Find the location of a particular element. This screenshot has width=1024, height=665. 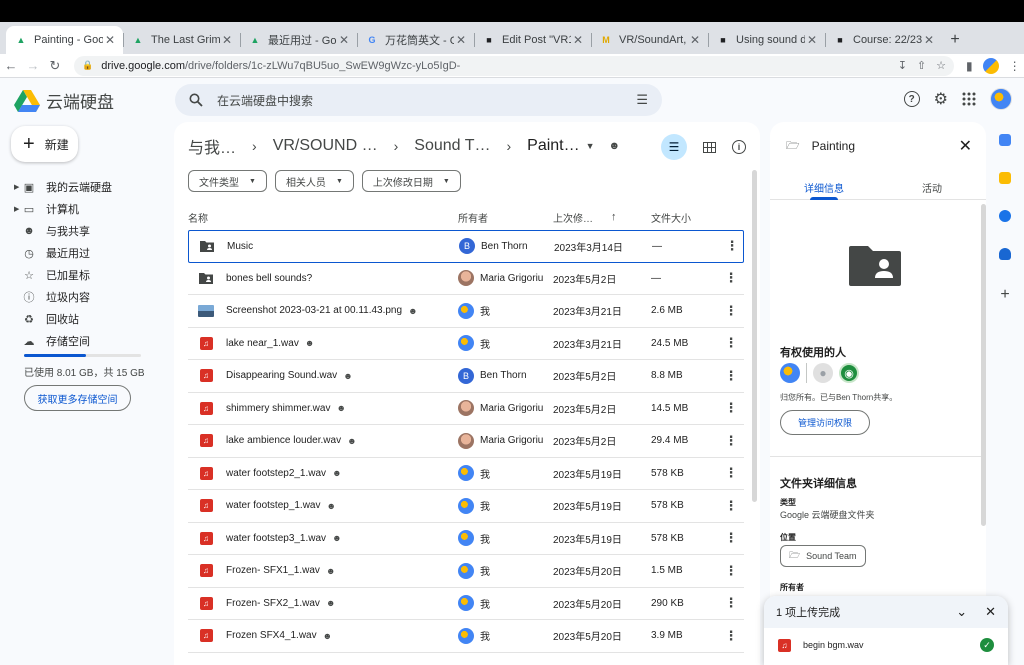

account-avatar is located at coordinates (1001, 99).